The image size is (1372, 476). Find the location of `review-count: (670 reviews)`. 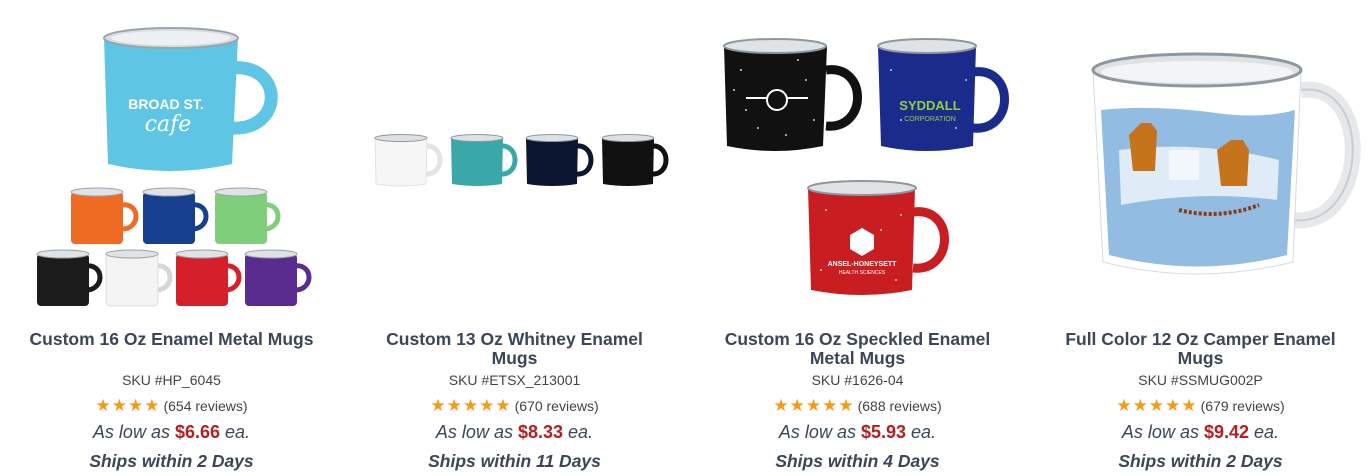

review-count: (670 reviews) is located at coordinates (557, 406).